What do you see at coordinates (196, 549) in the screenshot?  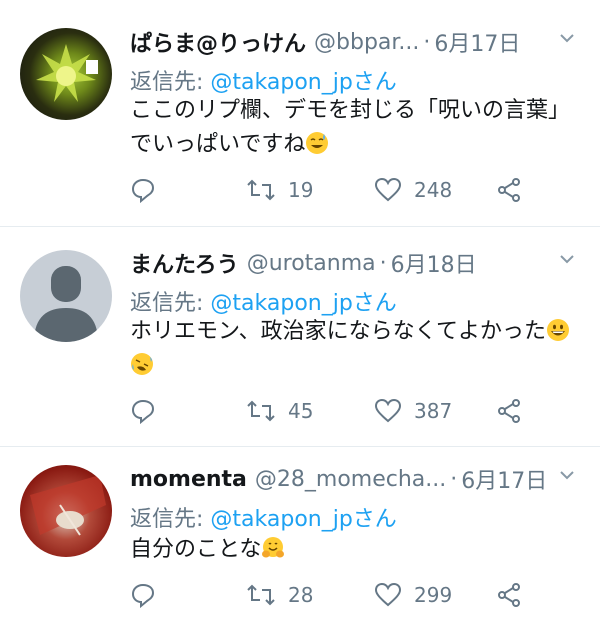 I see `tweet-text-content: 自分のことな` at bounding box center [196, 549].